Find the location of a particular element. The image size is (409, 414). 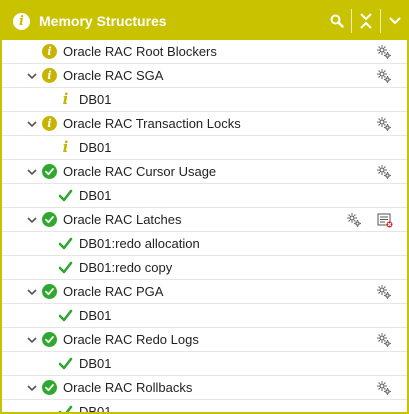

tree-row-label: Oracle RAC Transaction Locks is located at coordinates (152, 123).